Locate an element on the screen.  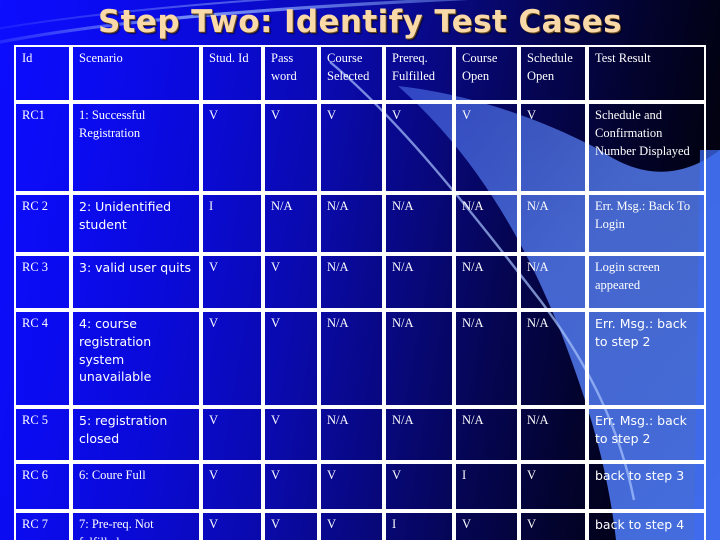
column-header-course-open: Course Open is located at coordinates (486, 73).